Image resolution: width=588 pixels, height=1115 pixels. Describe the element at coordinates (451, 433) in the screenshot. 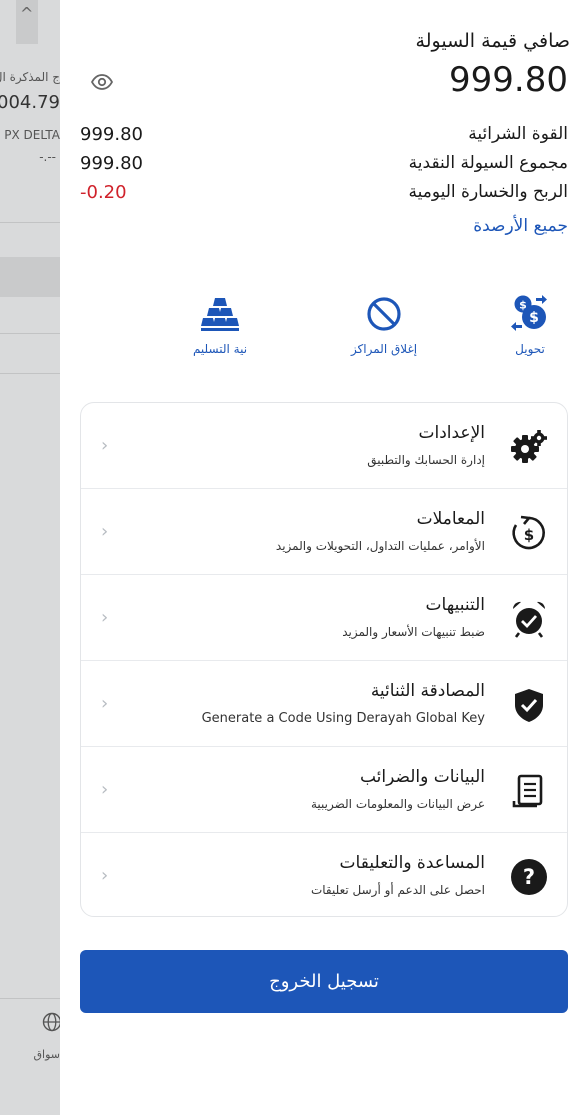

I see `menu-item-title: الإعدادات` at that location.